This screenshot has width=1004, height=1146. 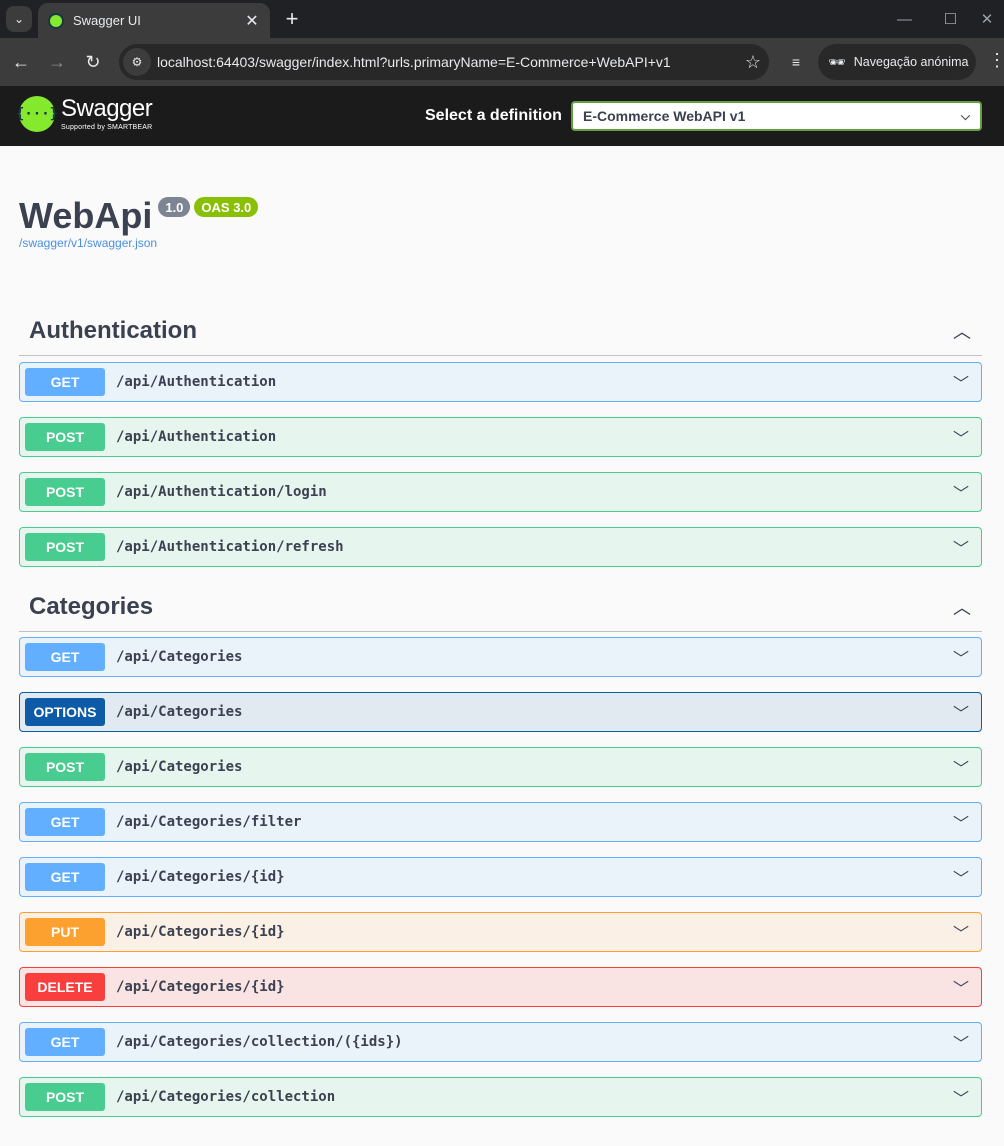 I want to click on operation-row: POST /api/Categories ﹀, so click(x=500, y=767).